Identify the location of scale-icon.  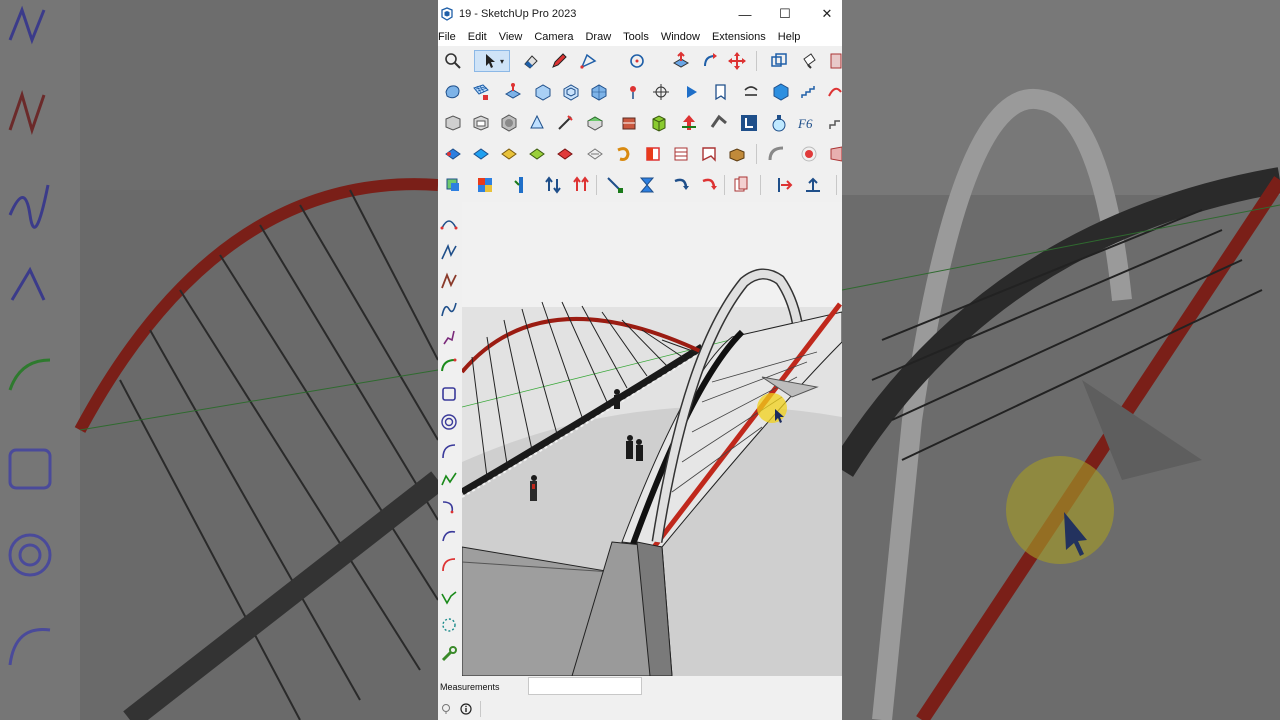
(779, 61).